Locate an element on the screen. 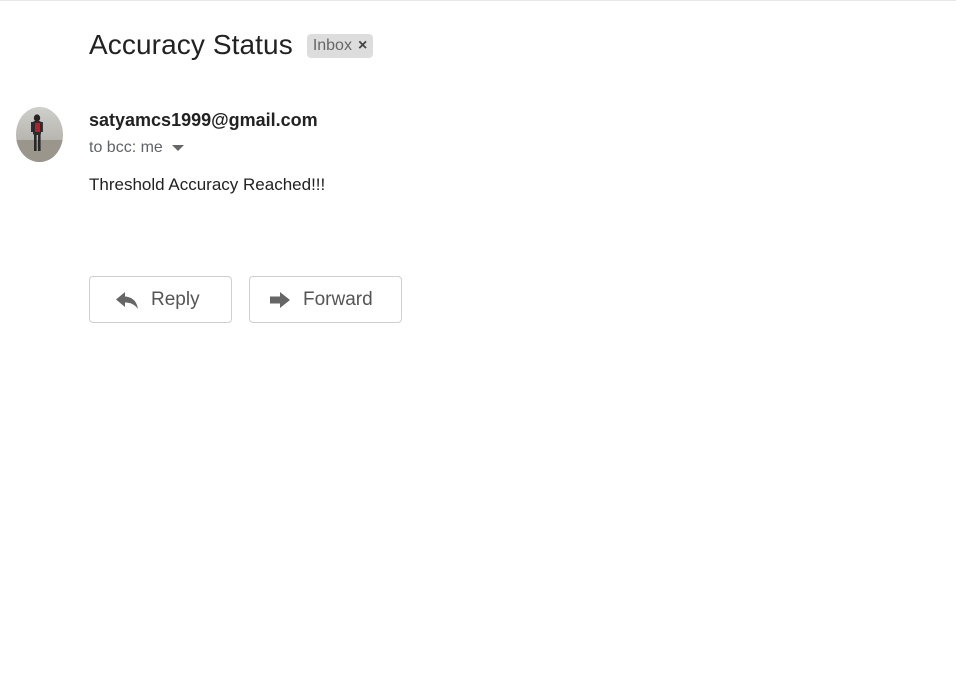  subject-row: Accuracy Status Inbox × is located at coordinates (231, 45).